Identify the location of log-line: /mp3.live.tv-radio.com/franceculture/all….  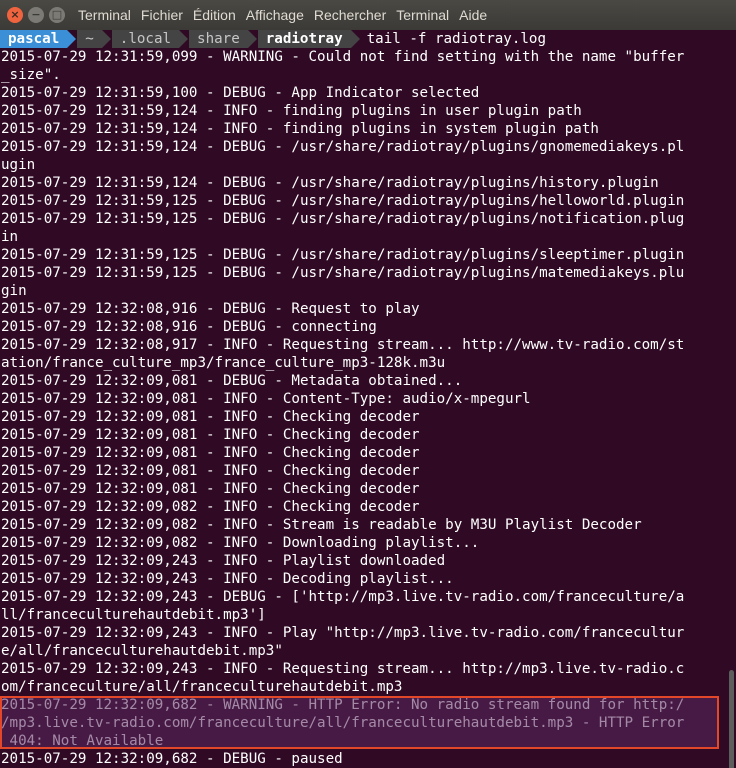
(343, 723).